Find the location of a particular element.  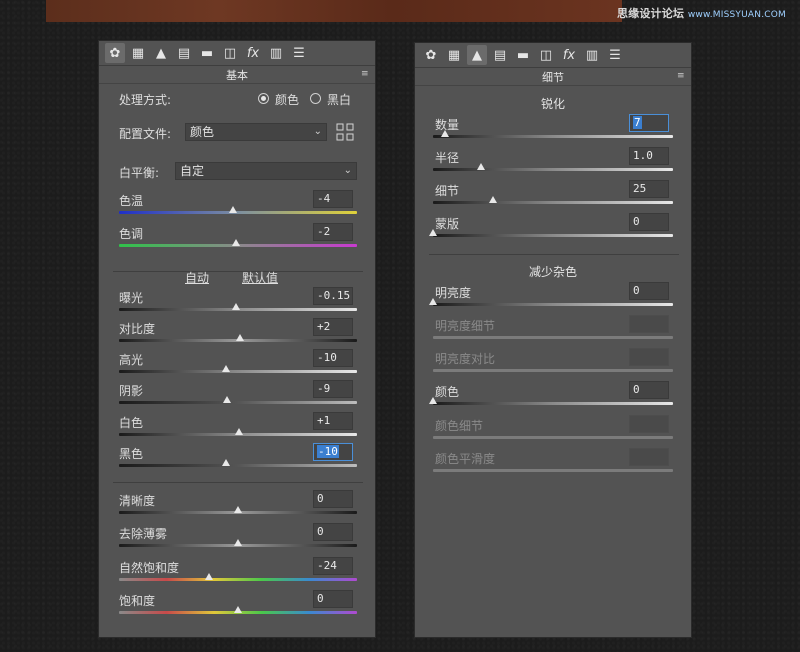

treatment-bw-radio is located at coordinates (315, 98).